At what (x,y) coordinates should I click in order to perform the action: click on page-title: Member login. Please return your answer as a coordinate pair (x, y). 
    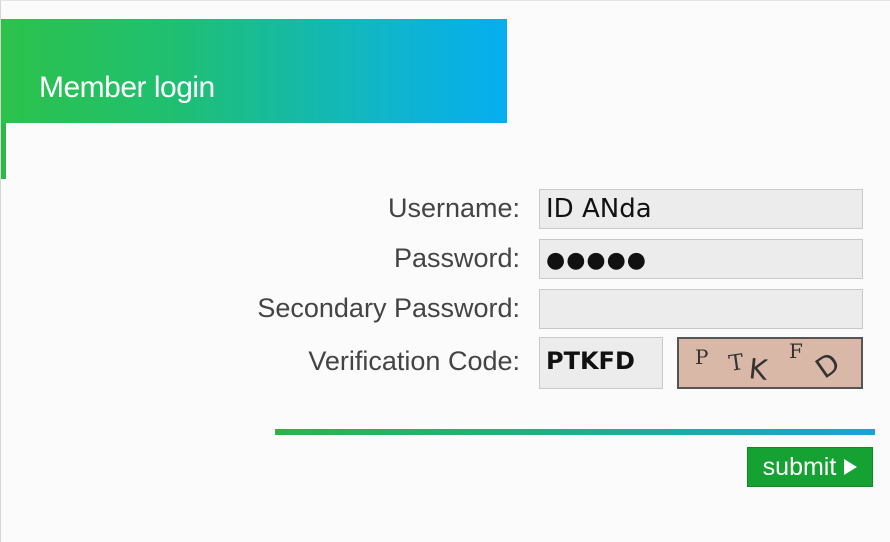
    Looking at the image, I should click on (127, 87).